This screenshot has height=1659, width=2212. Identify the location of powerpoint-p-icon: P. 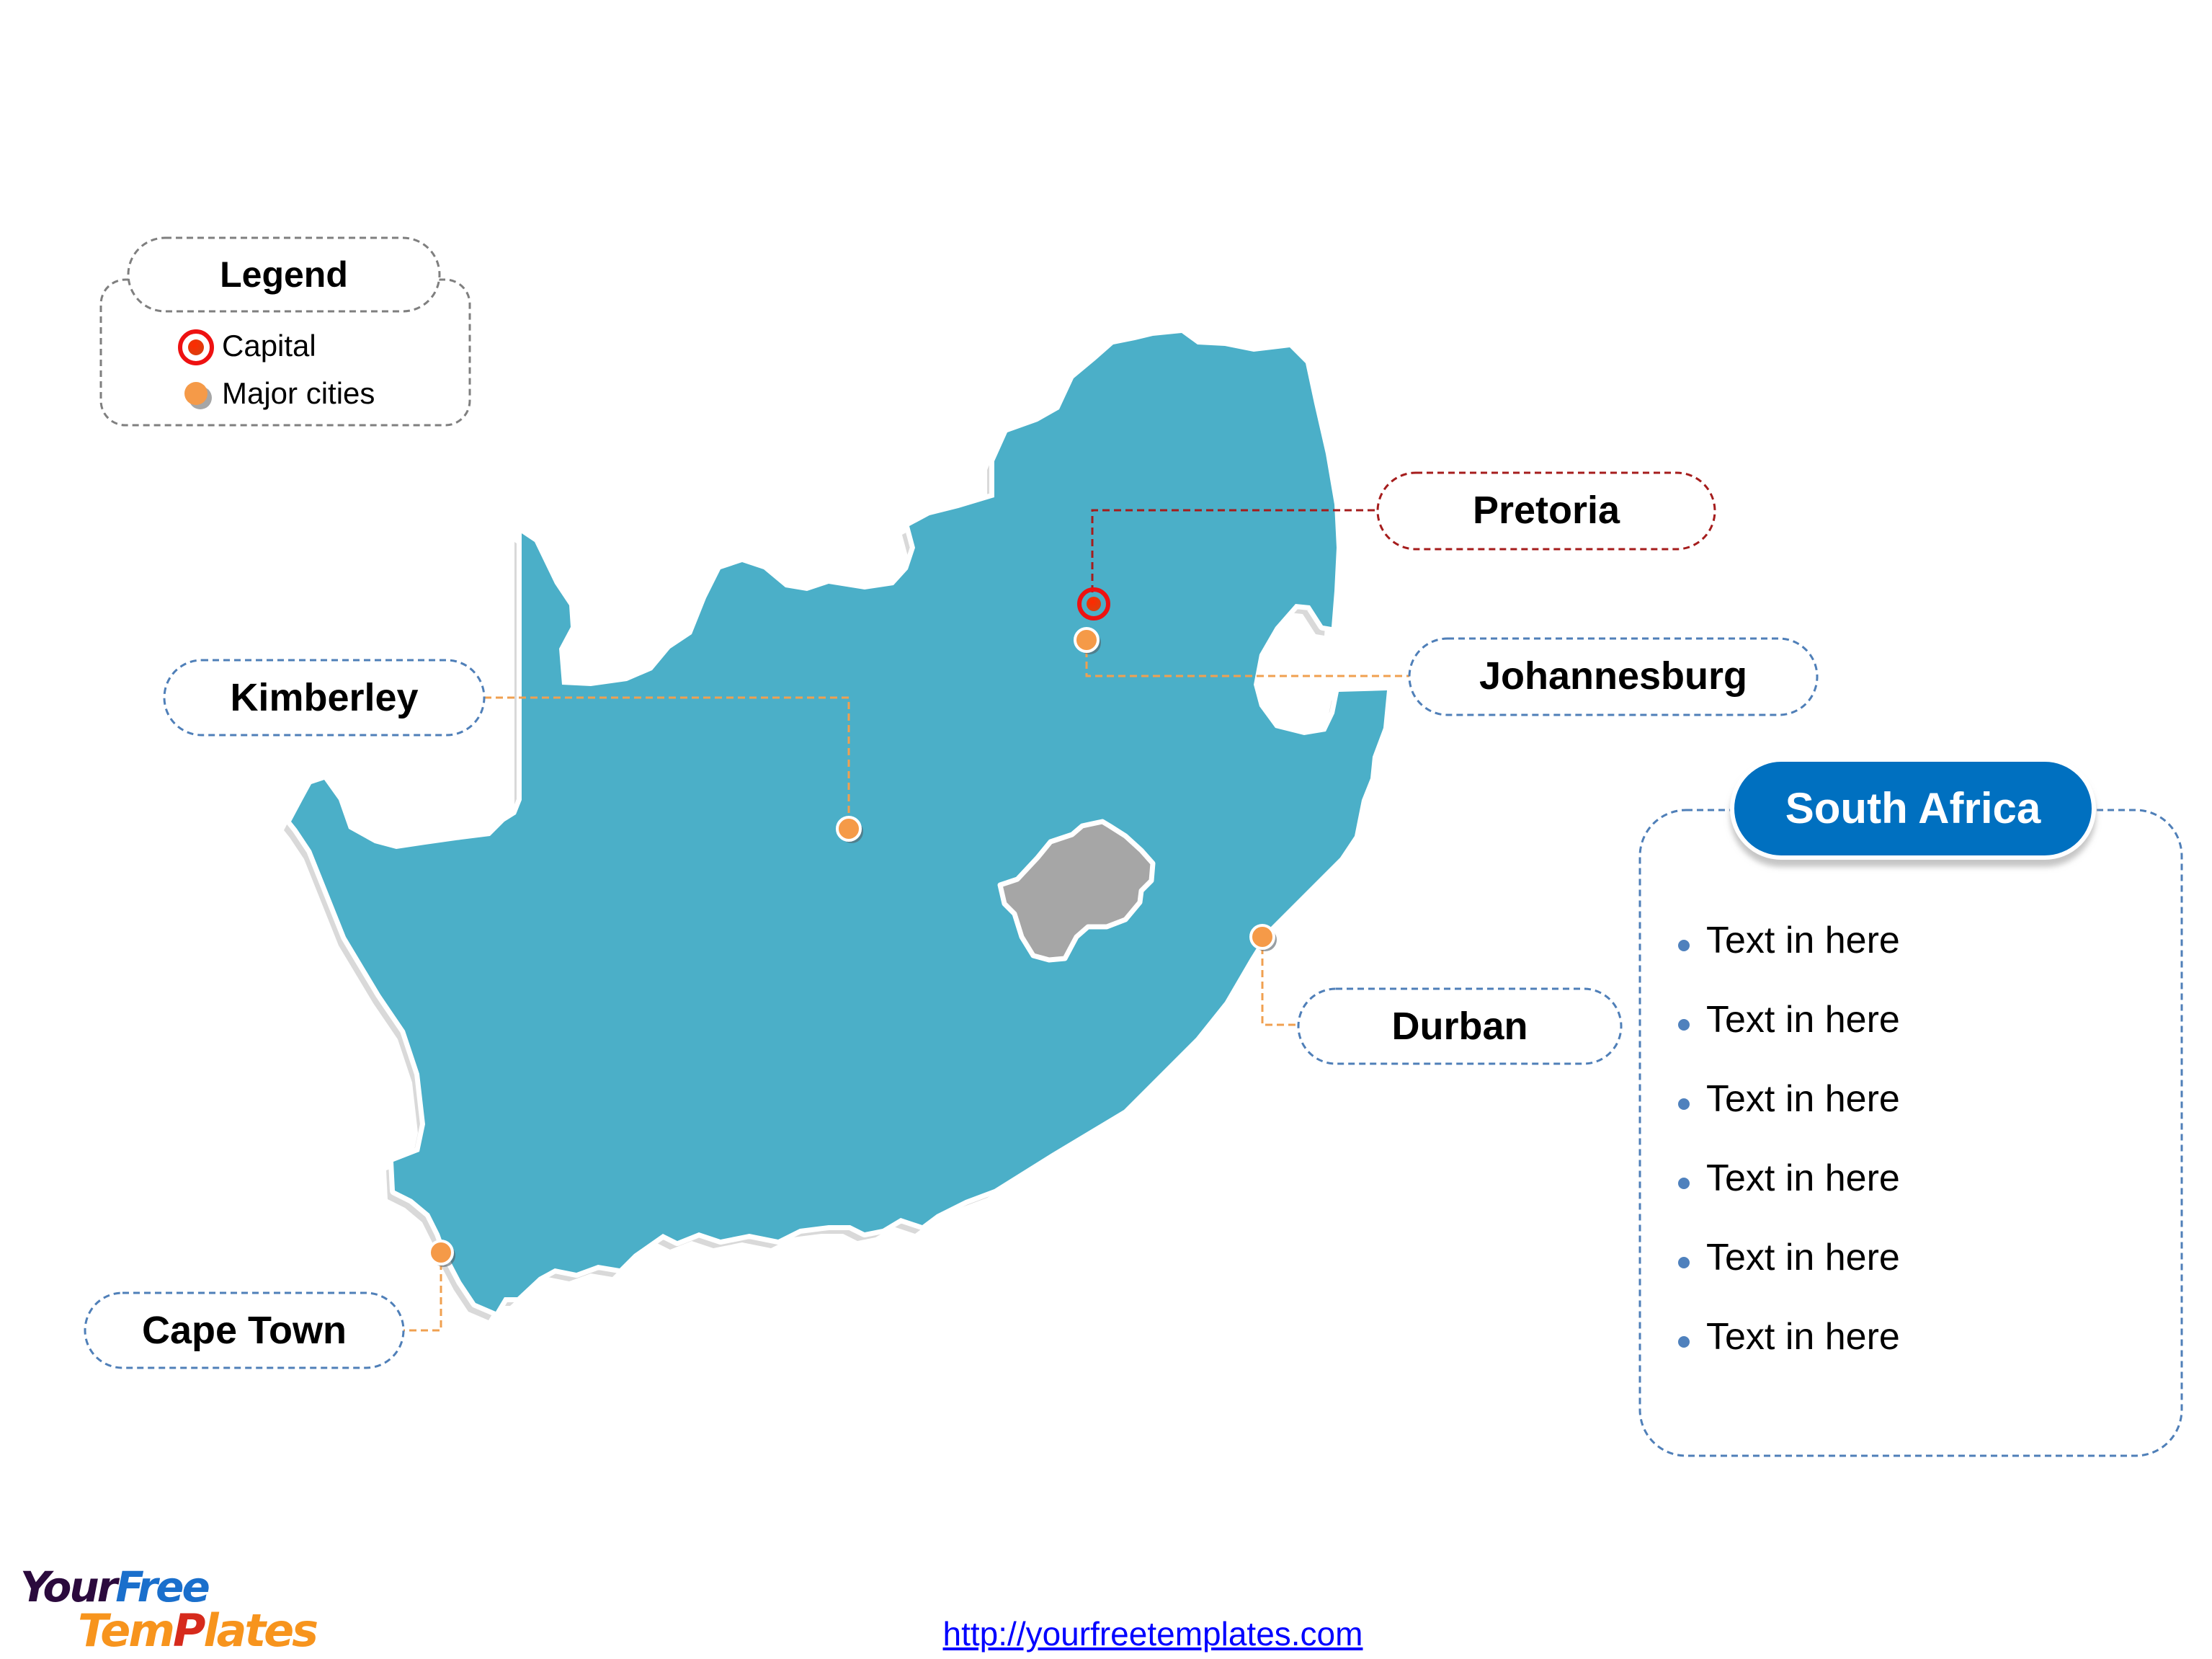
(189, 1630).